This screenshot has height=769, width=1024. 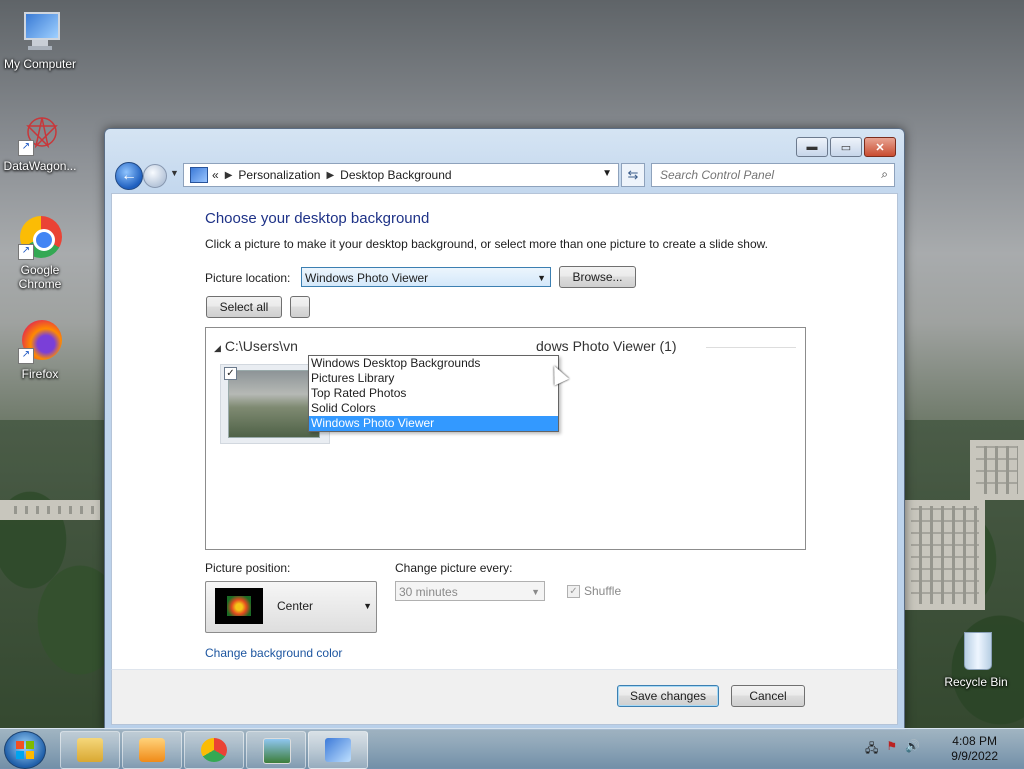 I want to click on datawagon-icon: ↗, so click(x=40, y=134).